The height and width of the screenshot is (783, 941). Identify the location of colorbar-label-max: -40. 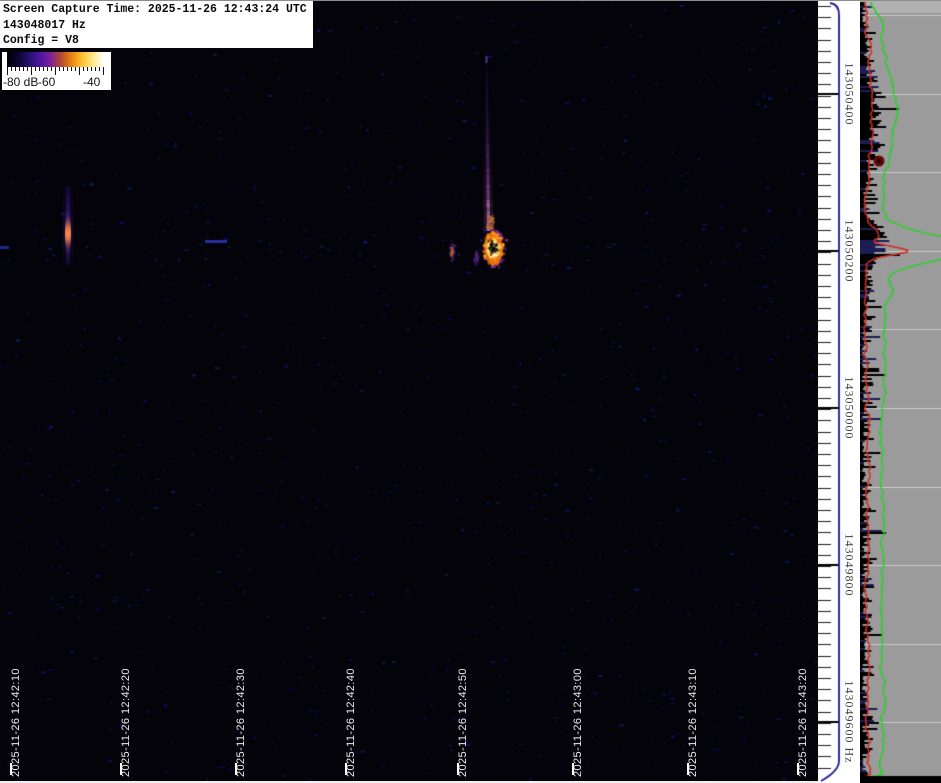
(92, 82).